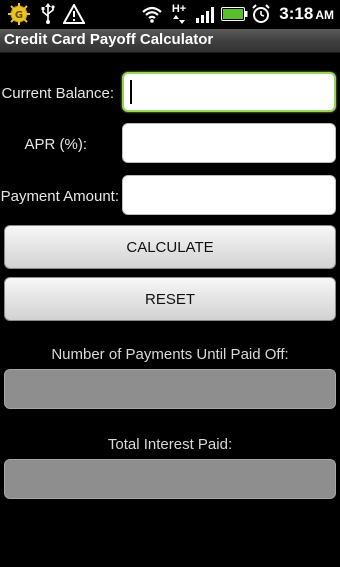 The height and width of the screenshot is (567, 340). Describe the element at coordinates (55, 144) in the screenshot. I see `apr-label: APR (%):` at that location.